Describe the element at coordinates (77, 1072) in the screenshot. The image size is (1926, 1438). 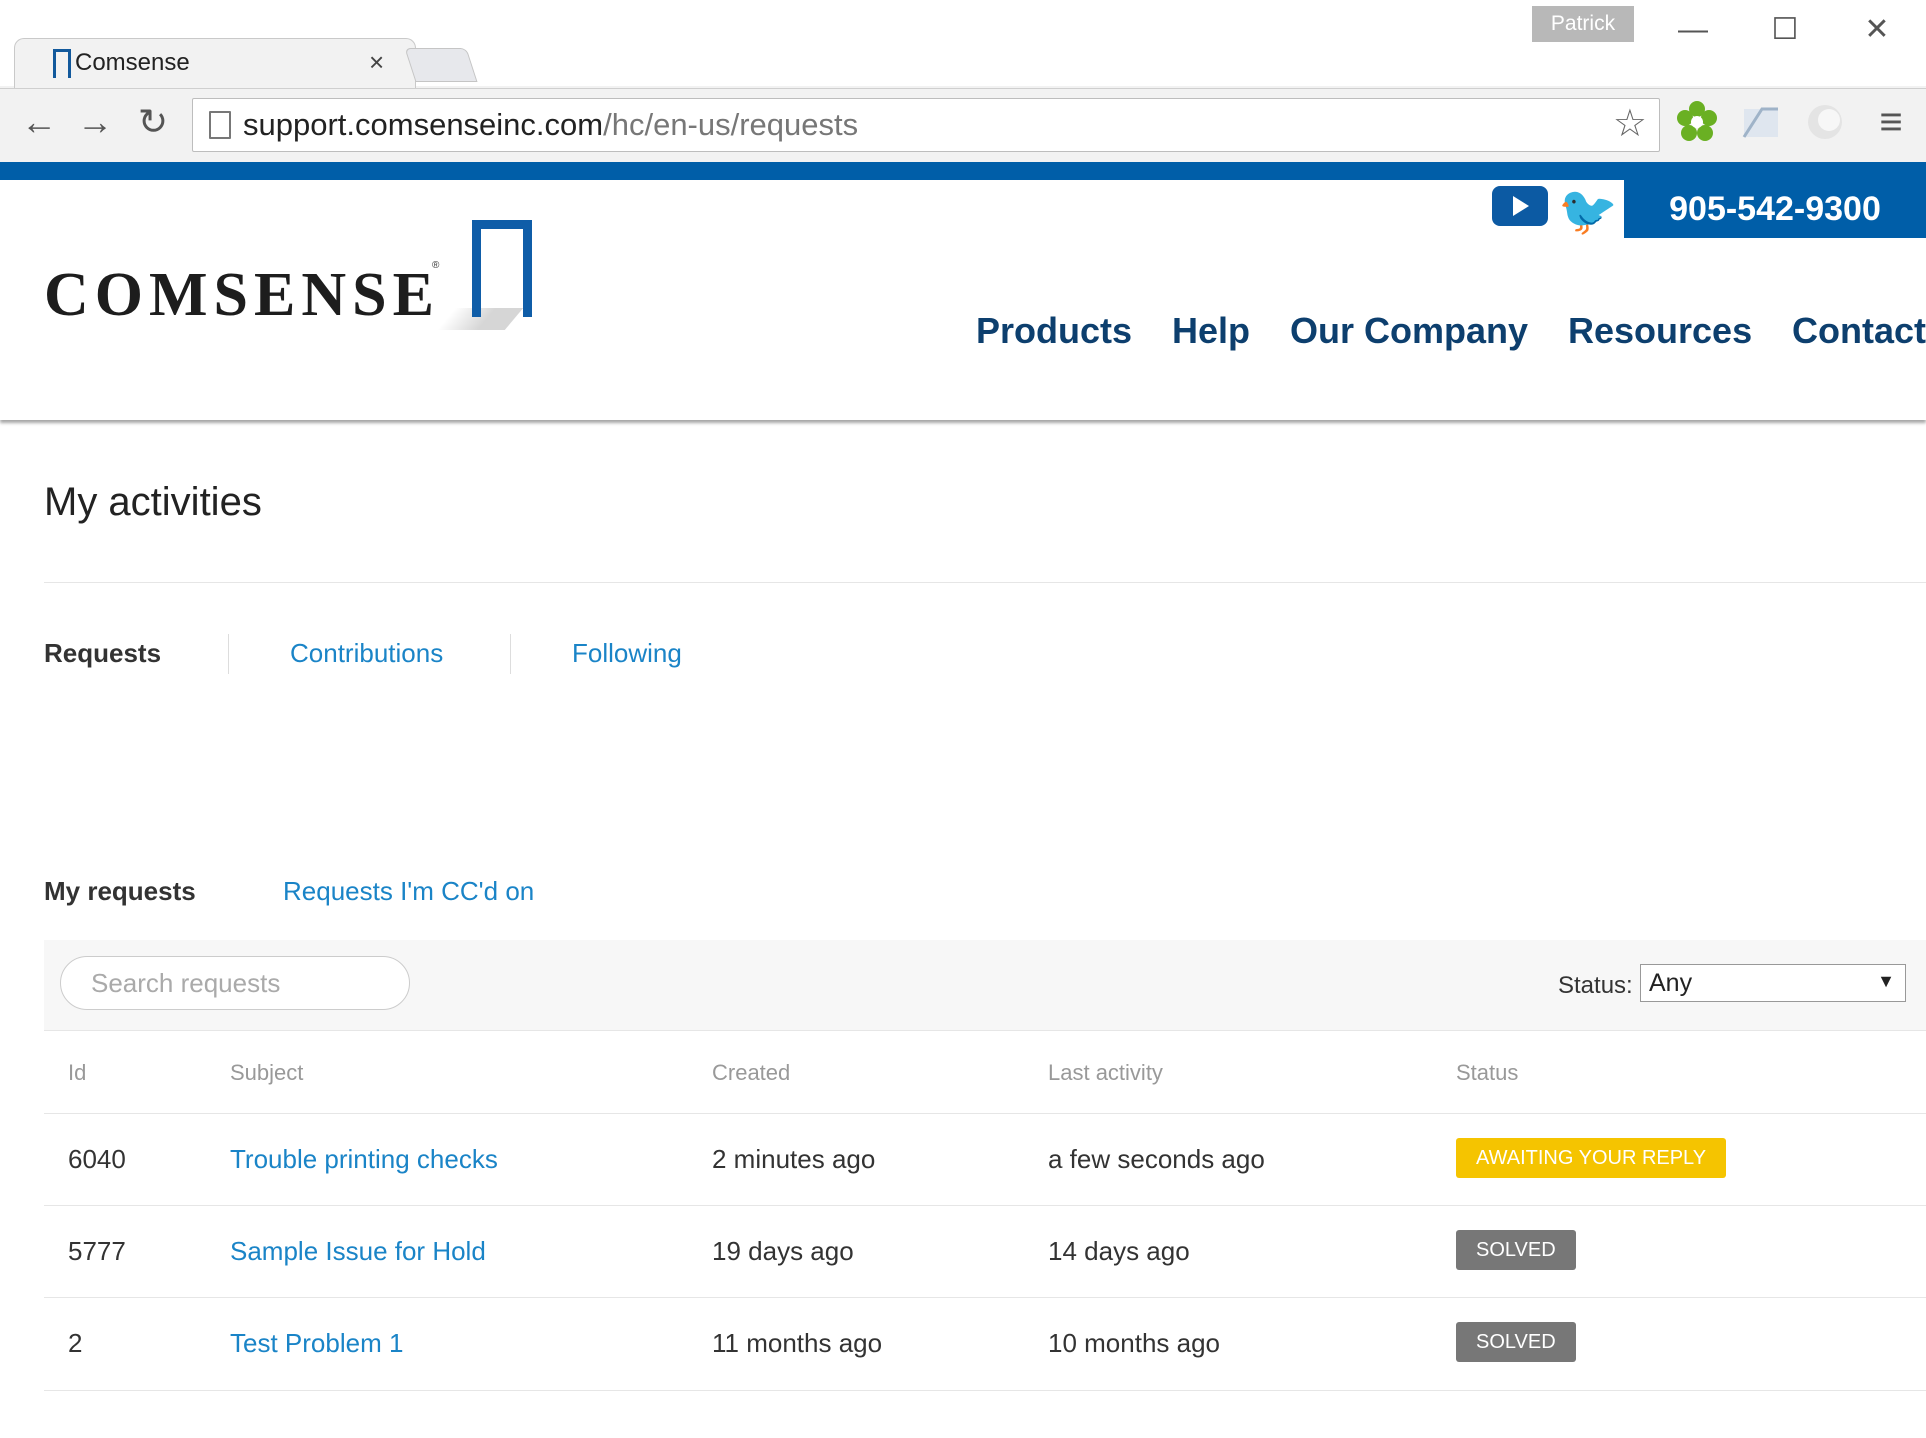
I see `column-header-id: Id` at that location.